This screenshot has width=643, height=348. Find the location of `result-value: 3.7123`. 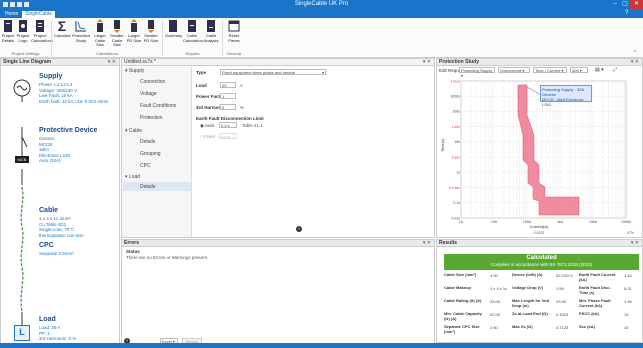

result-value: 3.7123 is located at coordinates (562, 327).